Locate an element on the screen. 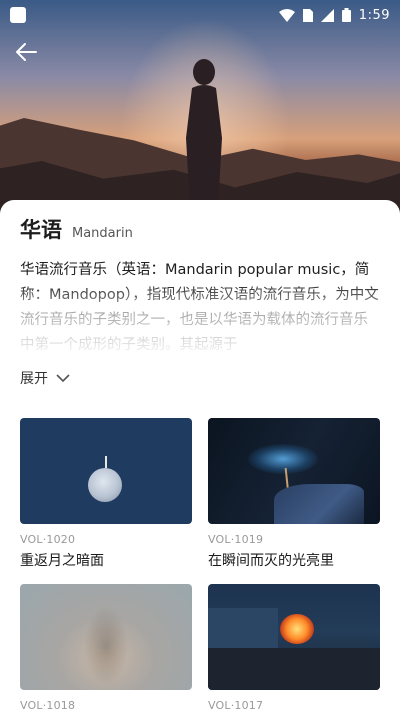  category-title: 华语 is located at coordinates (41, 230).